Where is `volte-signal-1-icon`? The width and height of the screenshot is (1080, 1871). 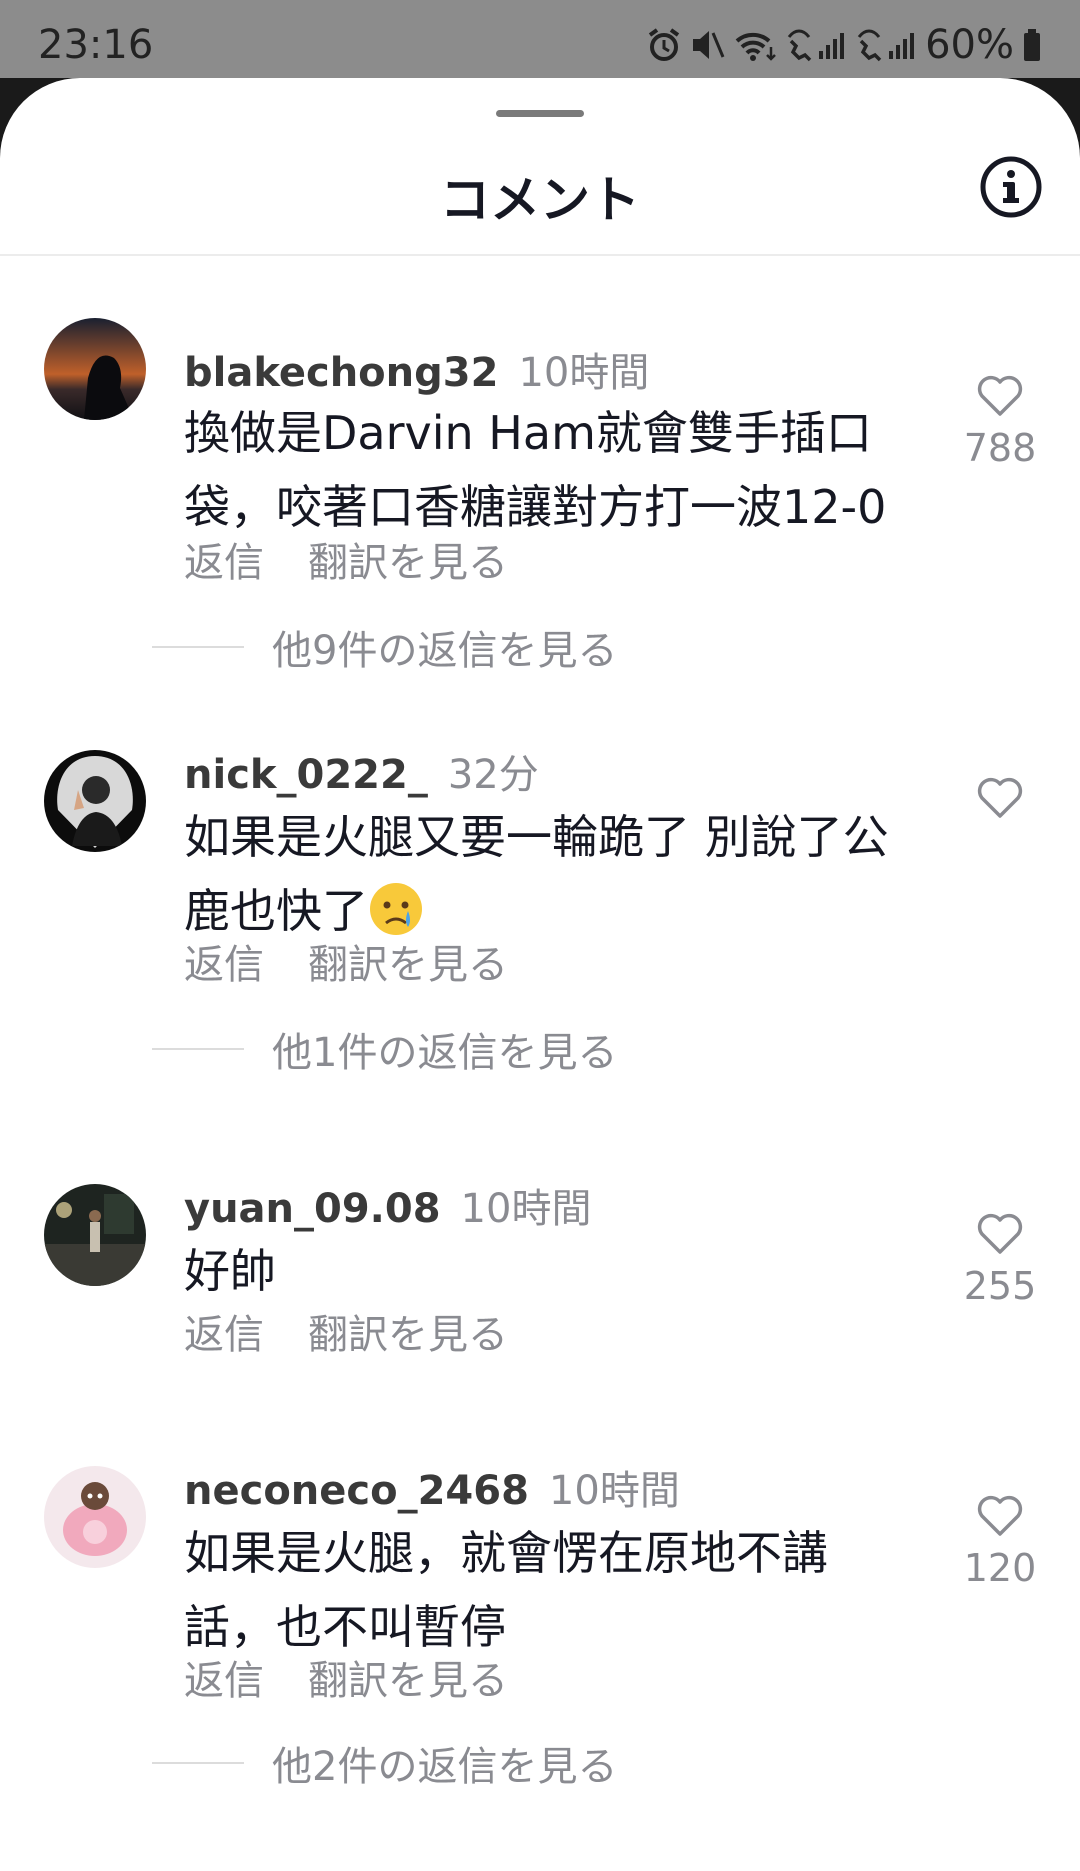
volte-signal-1-icon is located at coordinates (816, 45).